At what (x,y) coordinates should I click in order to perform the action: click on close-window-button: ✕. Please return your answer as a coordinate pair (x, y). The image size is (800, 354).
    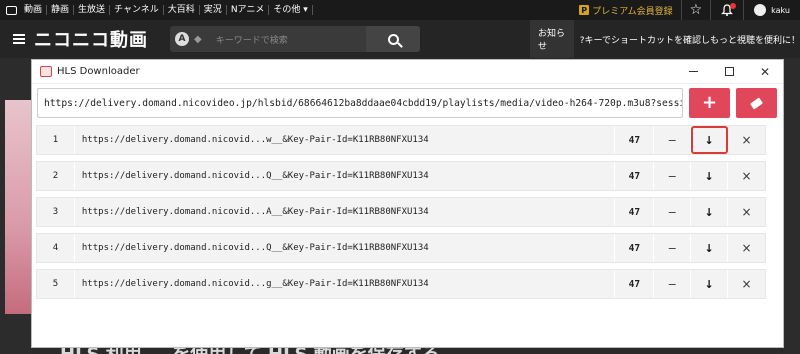
    Looking at the image, I should click on (765, 72).